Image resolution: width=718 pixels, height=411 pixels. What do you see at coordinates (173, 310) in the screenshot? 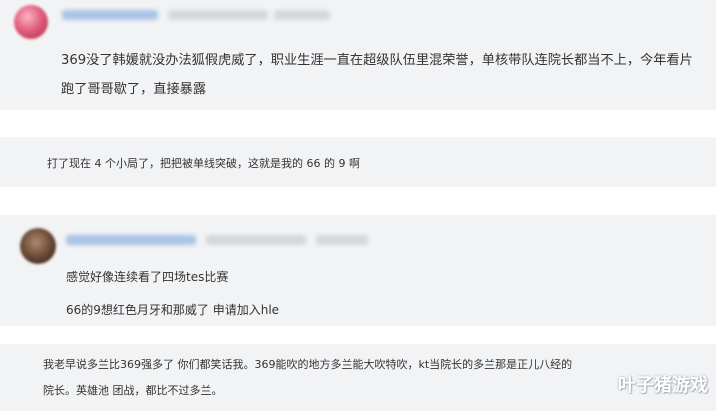
I see `comment-text-line: 66的9想红色月牙和那威了 申请加入hle` at bounding box center [173, 310].